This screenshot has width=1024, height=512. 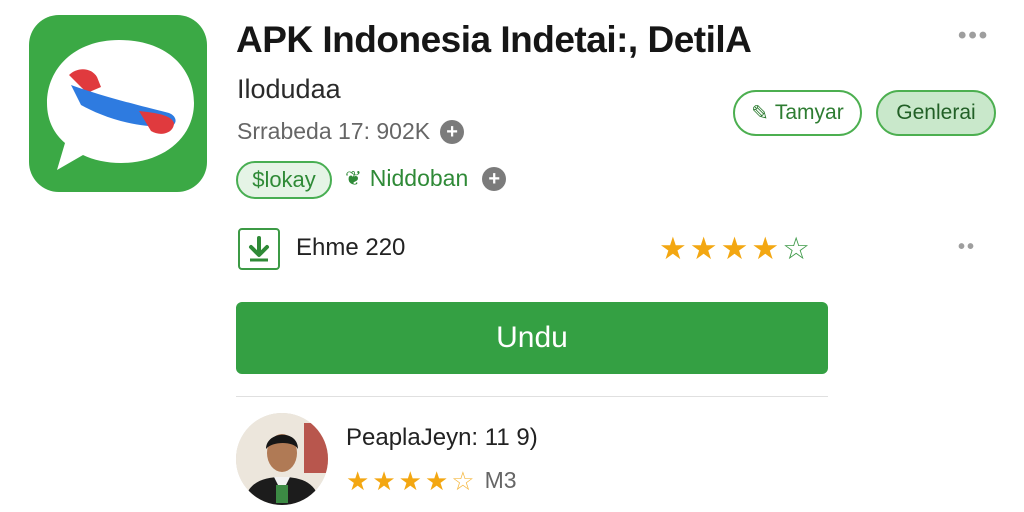 I want to click on developer-name: Ilodudaa, so click(x=289, y=89).